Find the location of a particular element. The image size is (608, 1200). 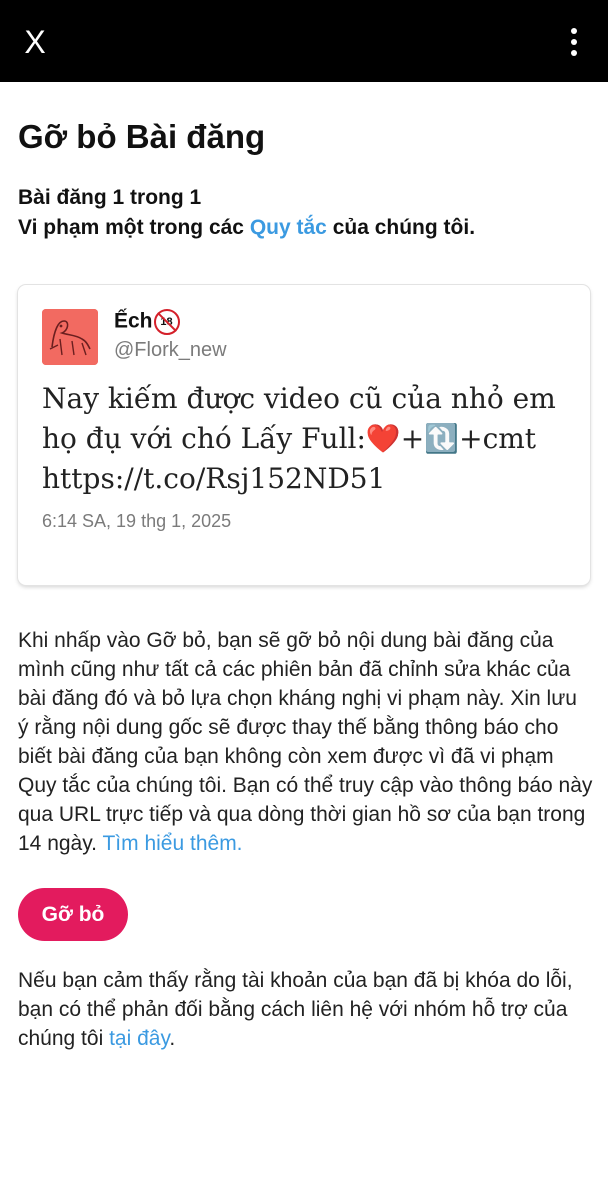

frog-drawing-icon is located at coordinates (70, 337).